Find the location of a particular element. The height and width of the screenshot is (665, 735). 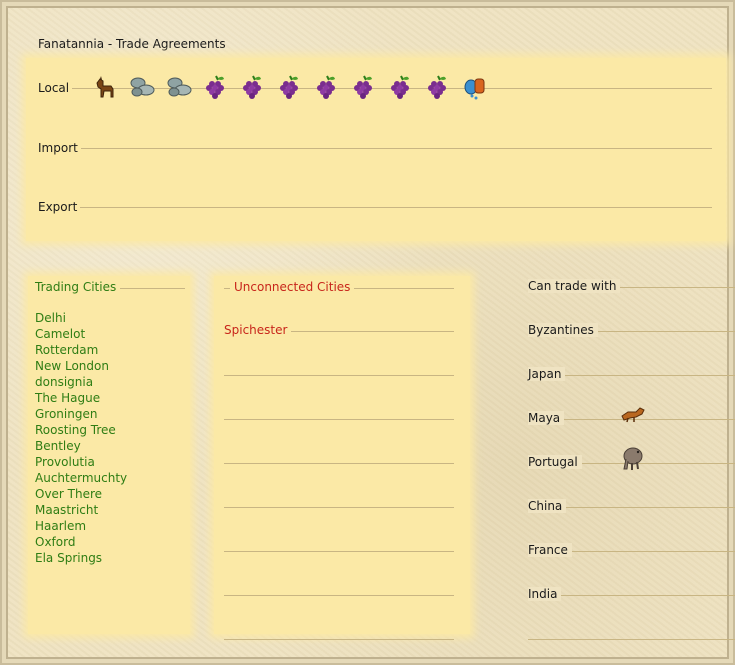

civ-item-france: France is located at coordinates (550, 550).